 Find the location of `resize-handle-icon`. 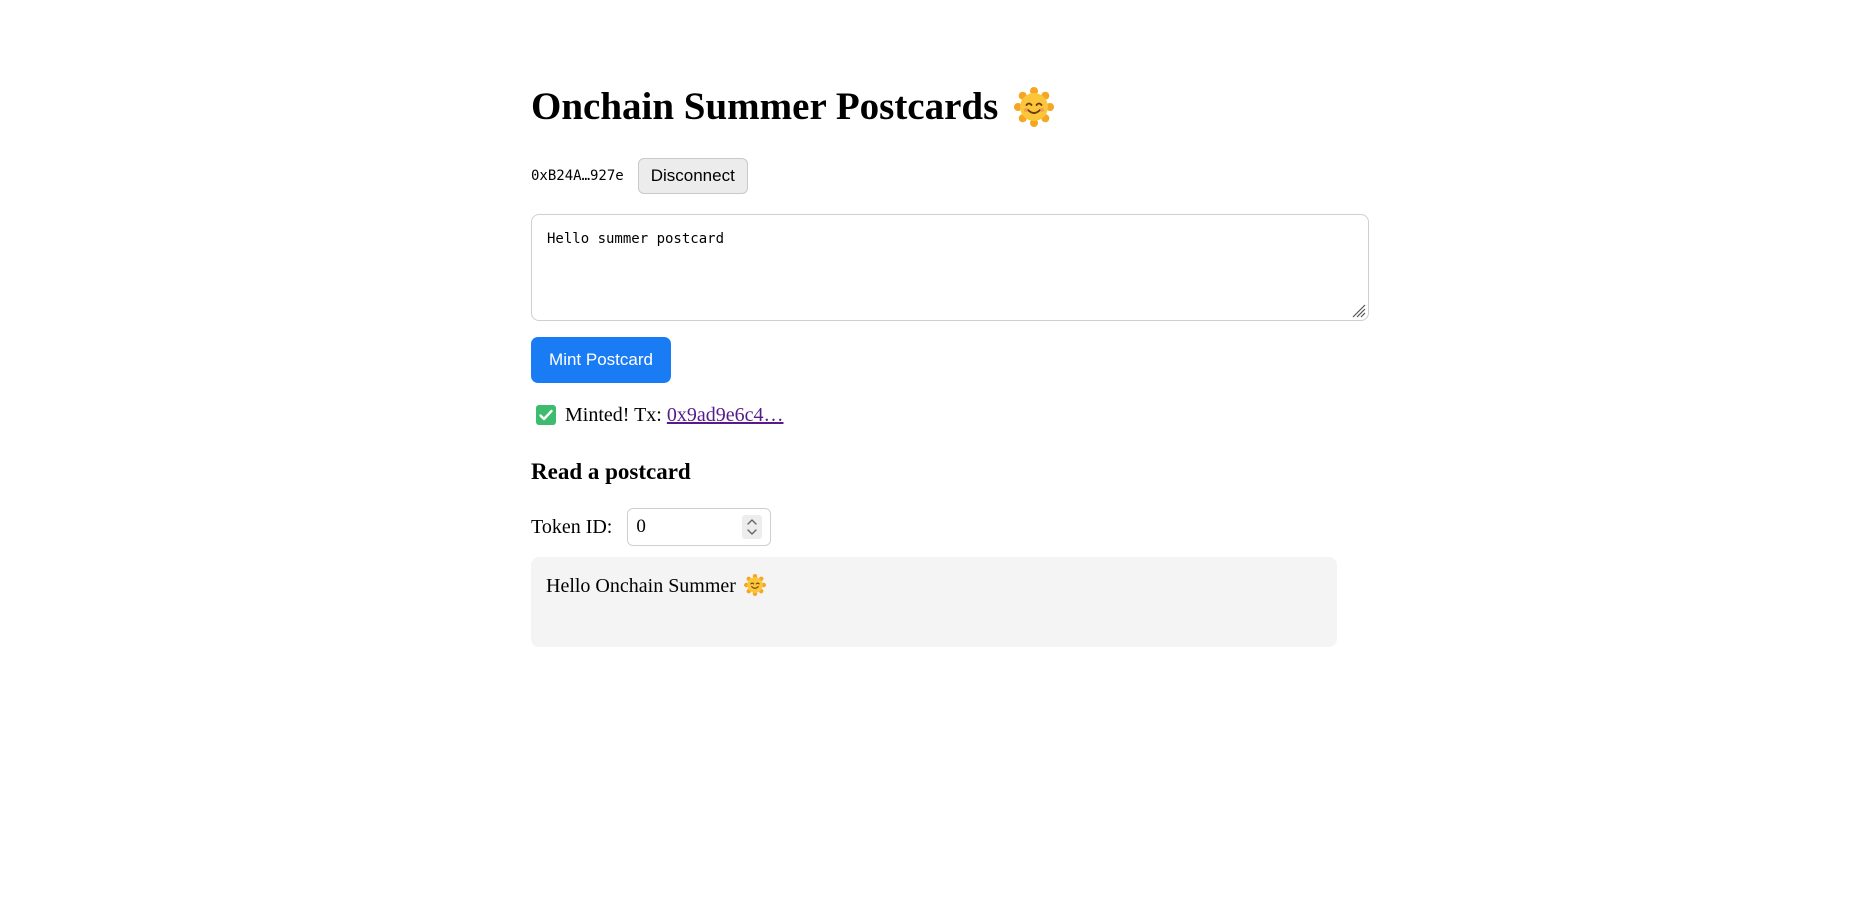

resize-handle-icon is located at coordinates (1358, 310).